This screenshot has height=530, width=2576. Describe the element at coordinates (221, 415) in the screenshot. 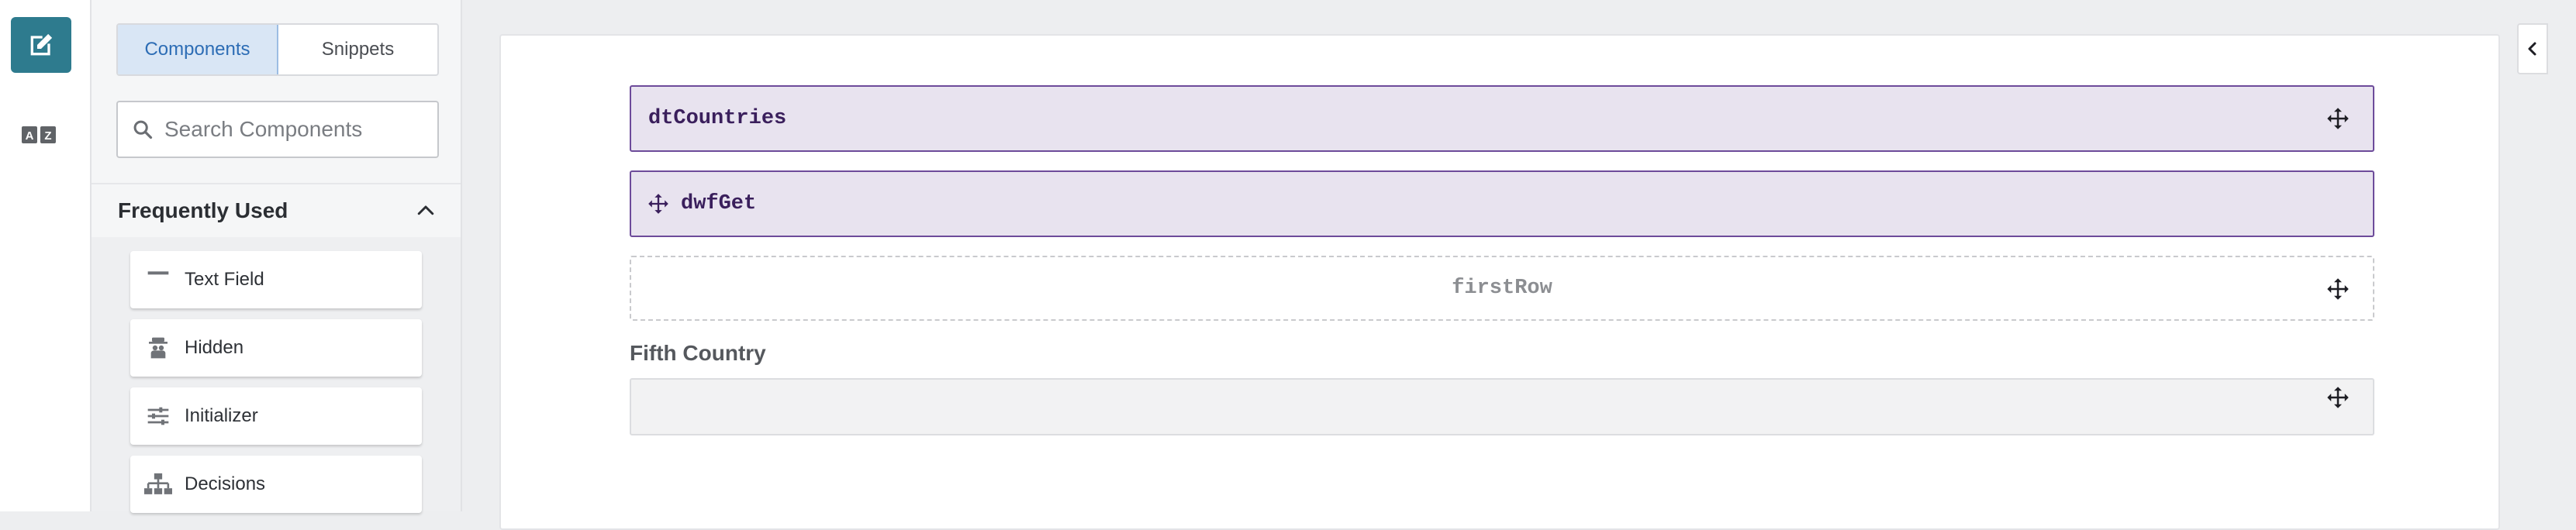

I see `component-label: Initializer` at that location.